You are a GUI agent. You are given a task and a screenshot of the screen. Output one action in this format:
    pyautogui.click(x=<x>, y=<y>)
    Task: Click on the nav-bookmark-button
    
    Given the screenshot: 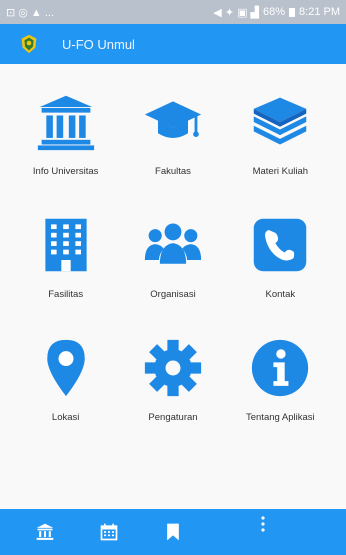 What is the action you would take?
    pyautogui.click(x=173, y=532)
    